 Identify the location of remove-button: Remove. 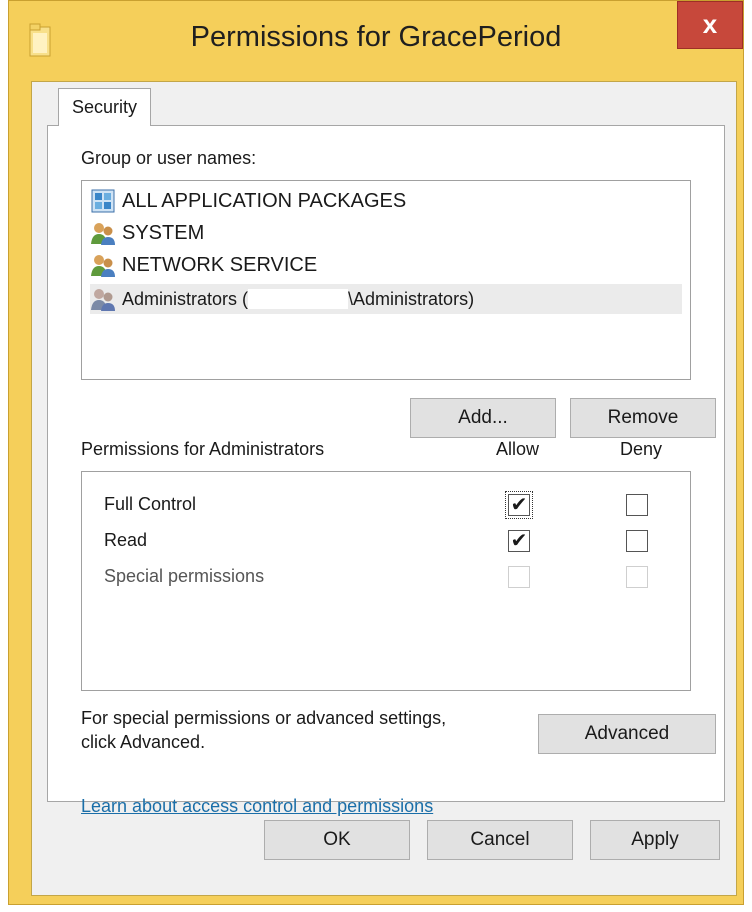
(643, 418).